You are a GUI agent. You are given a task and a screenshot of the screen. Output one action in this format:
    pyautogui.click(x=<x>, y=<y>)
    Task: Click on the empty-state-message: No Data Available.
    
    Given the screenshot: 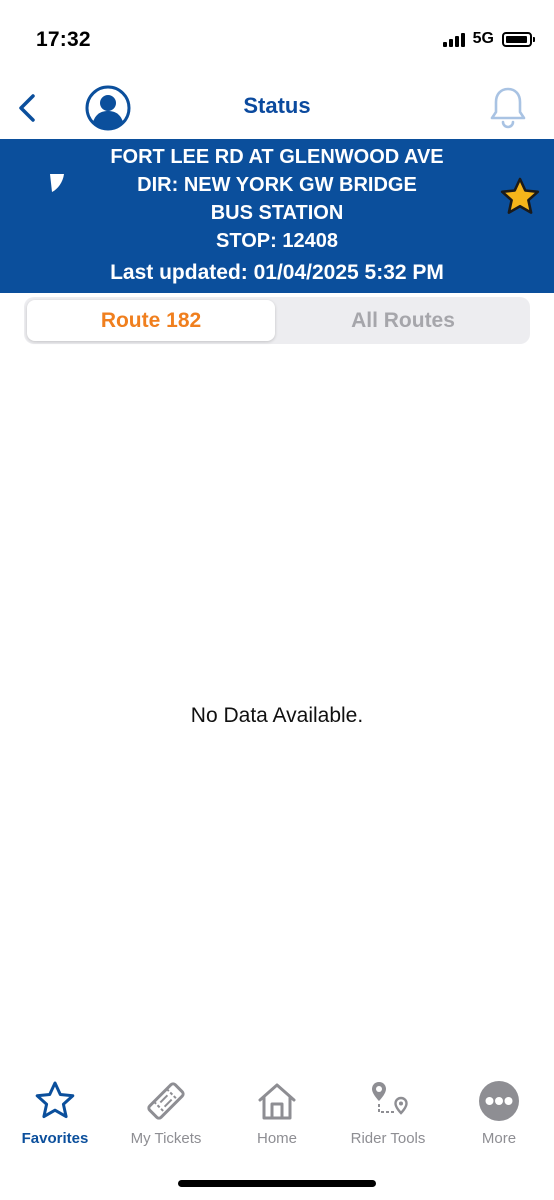 What is the action you would take?
    pyautogui.click(x=277, y=715)
    